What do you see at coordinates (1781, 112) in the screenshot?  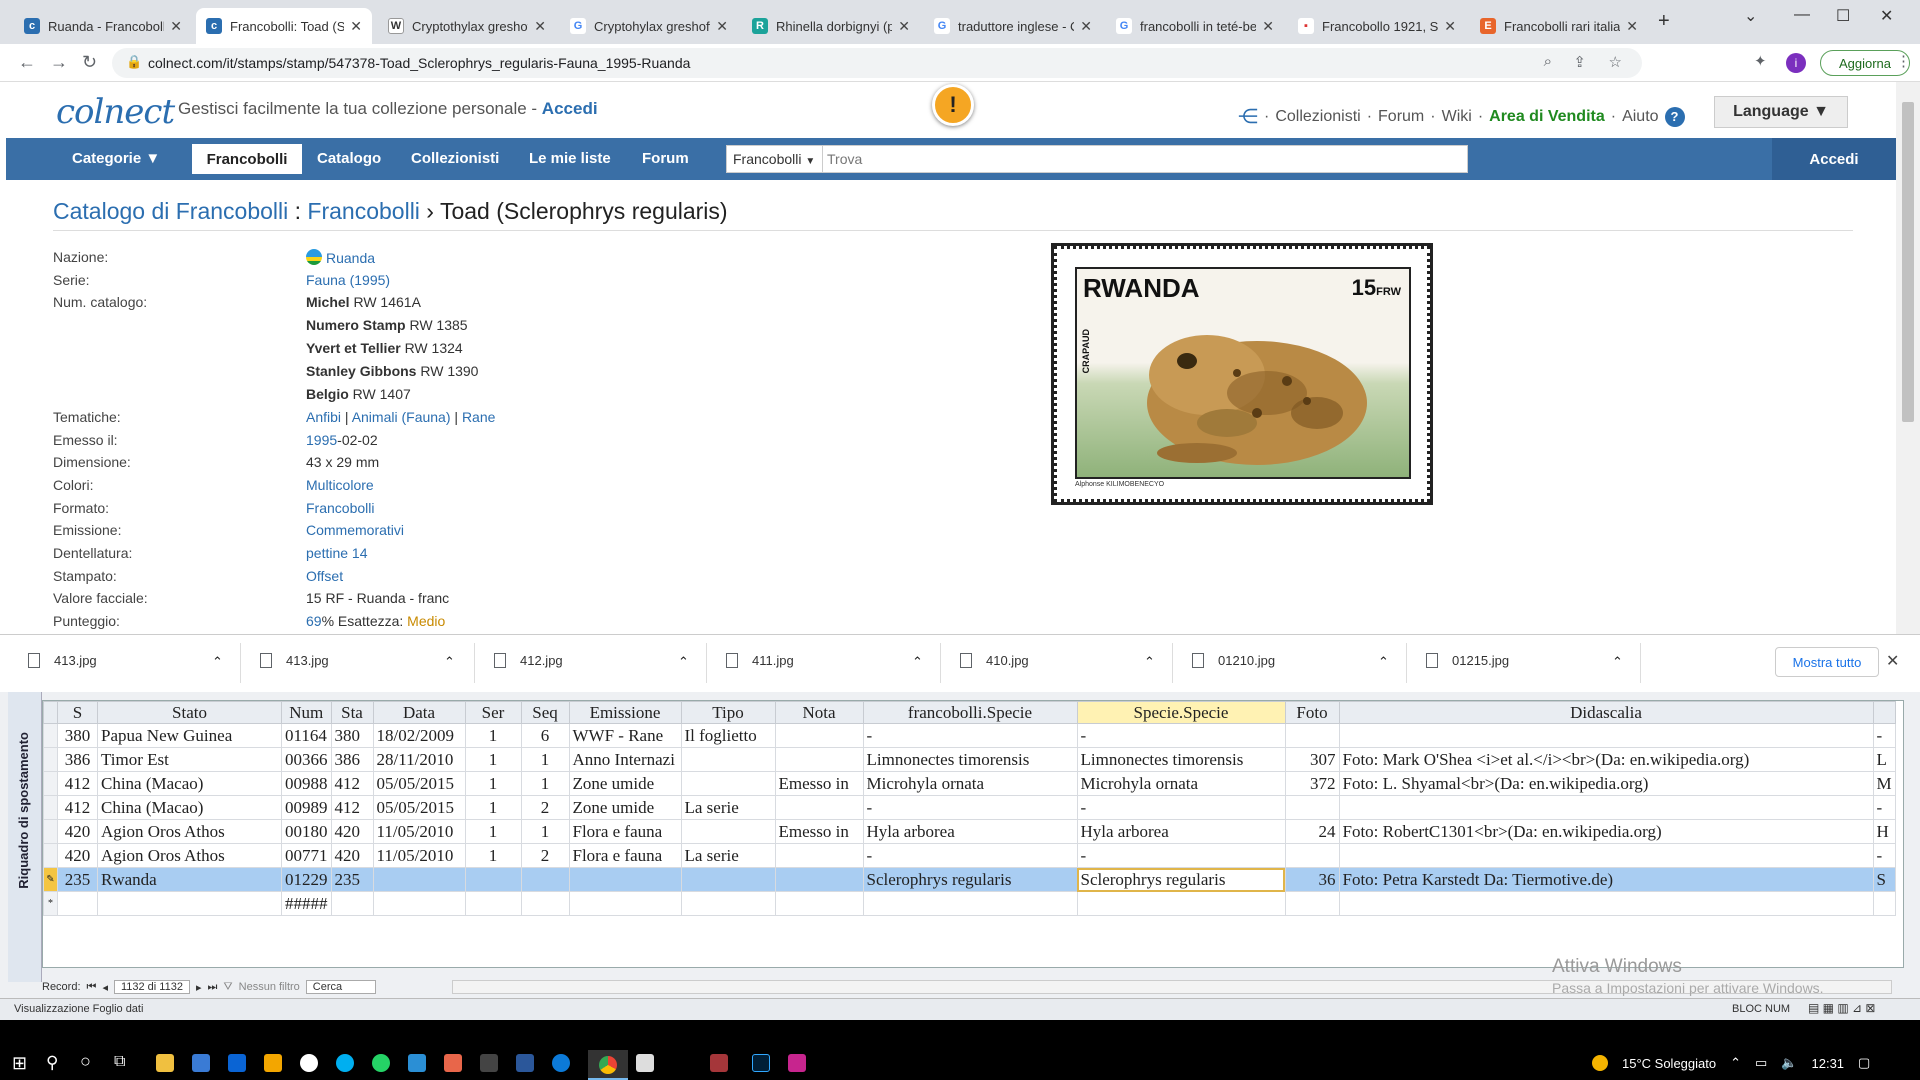 I see `language-button: Language ▼` at bounding box center [1781, 112].